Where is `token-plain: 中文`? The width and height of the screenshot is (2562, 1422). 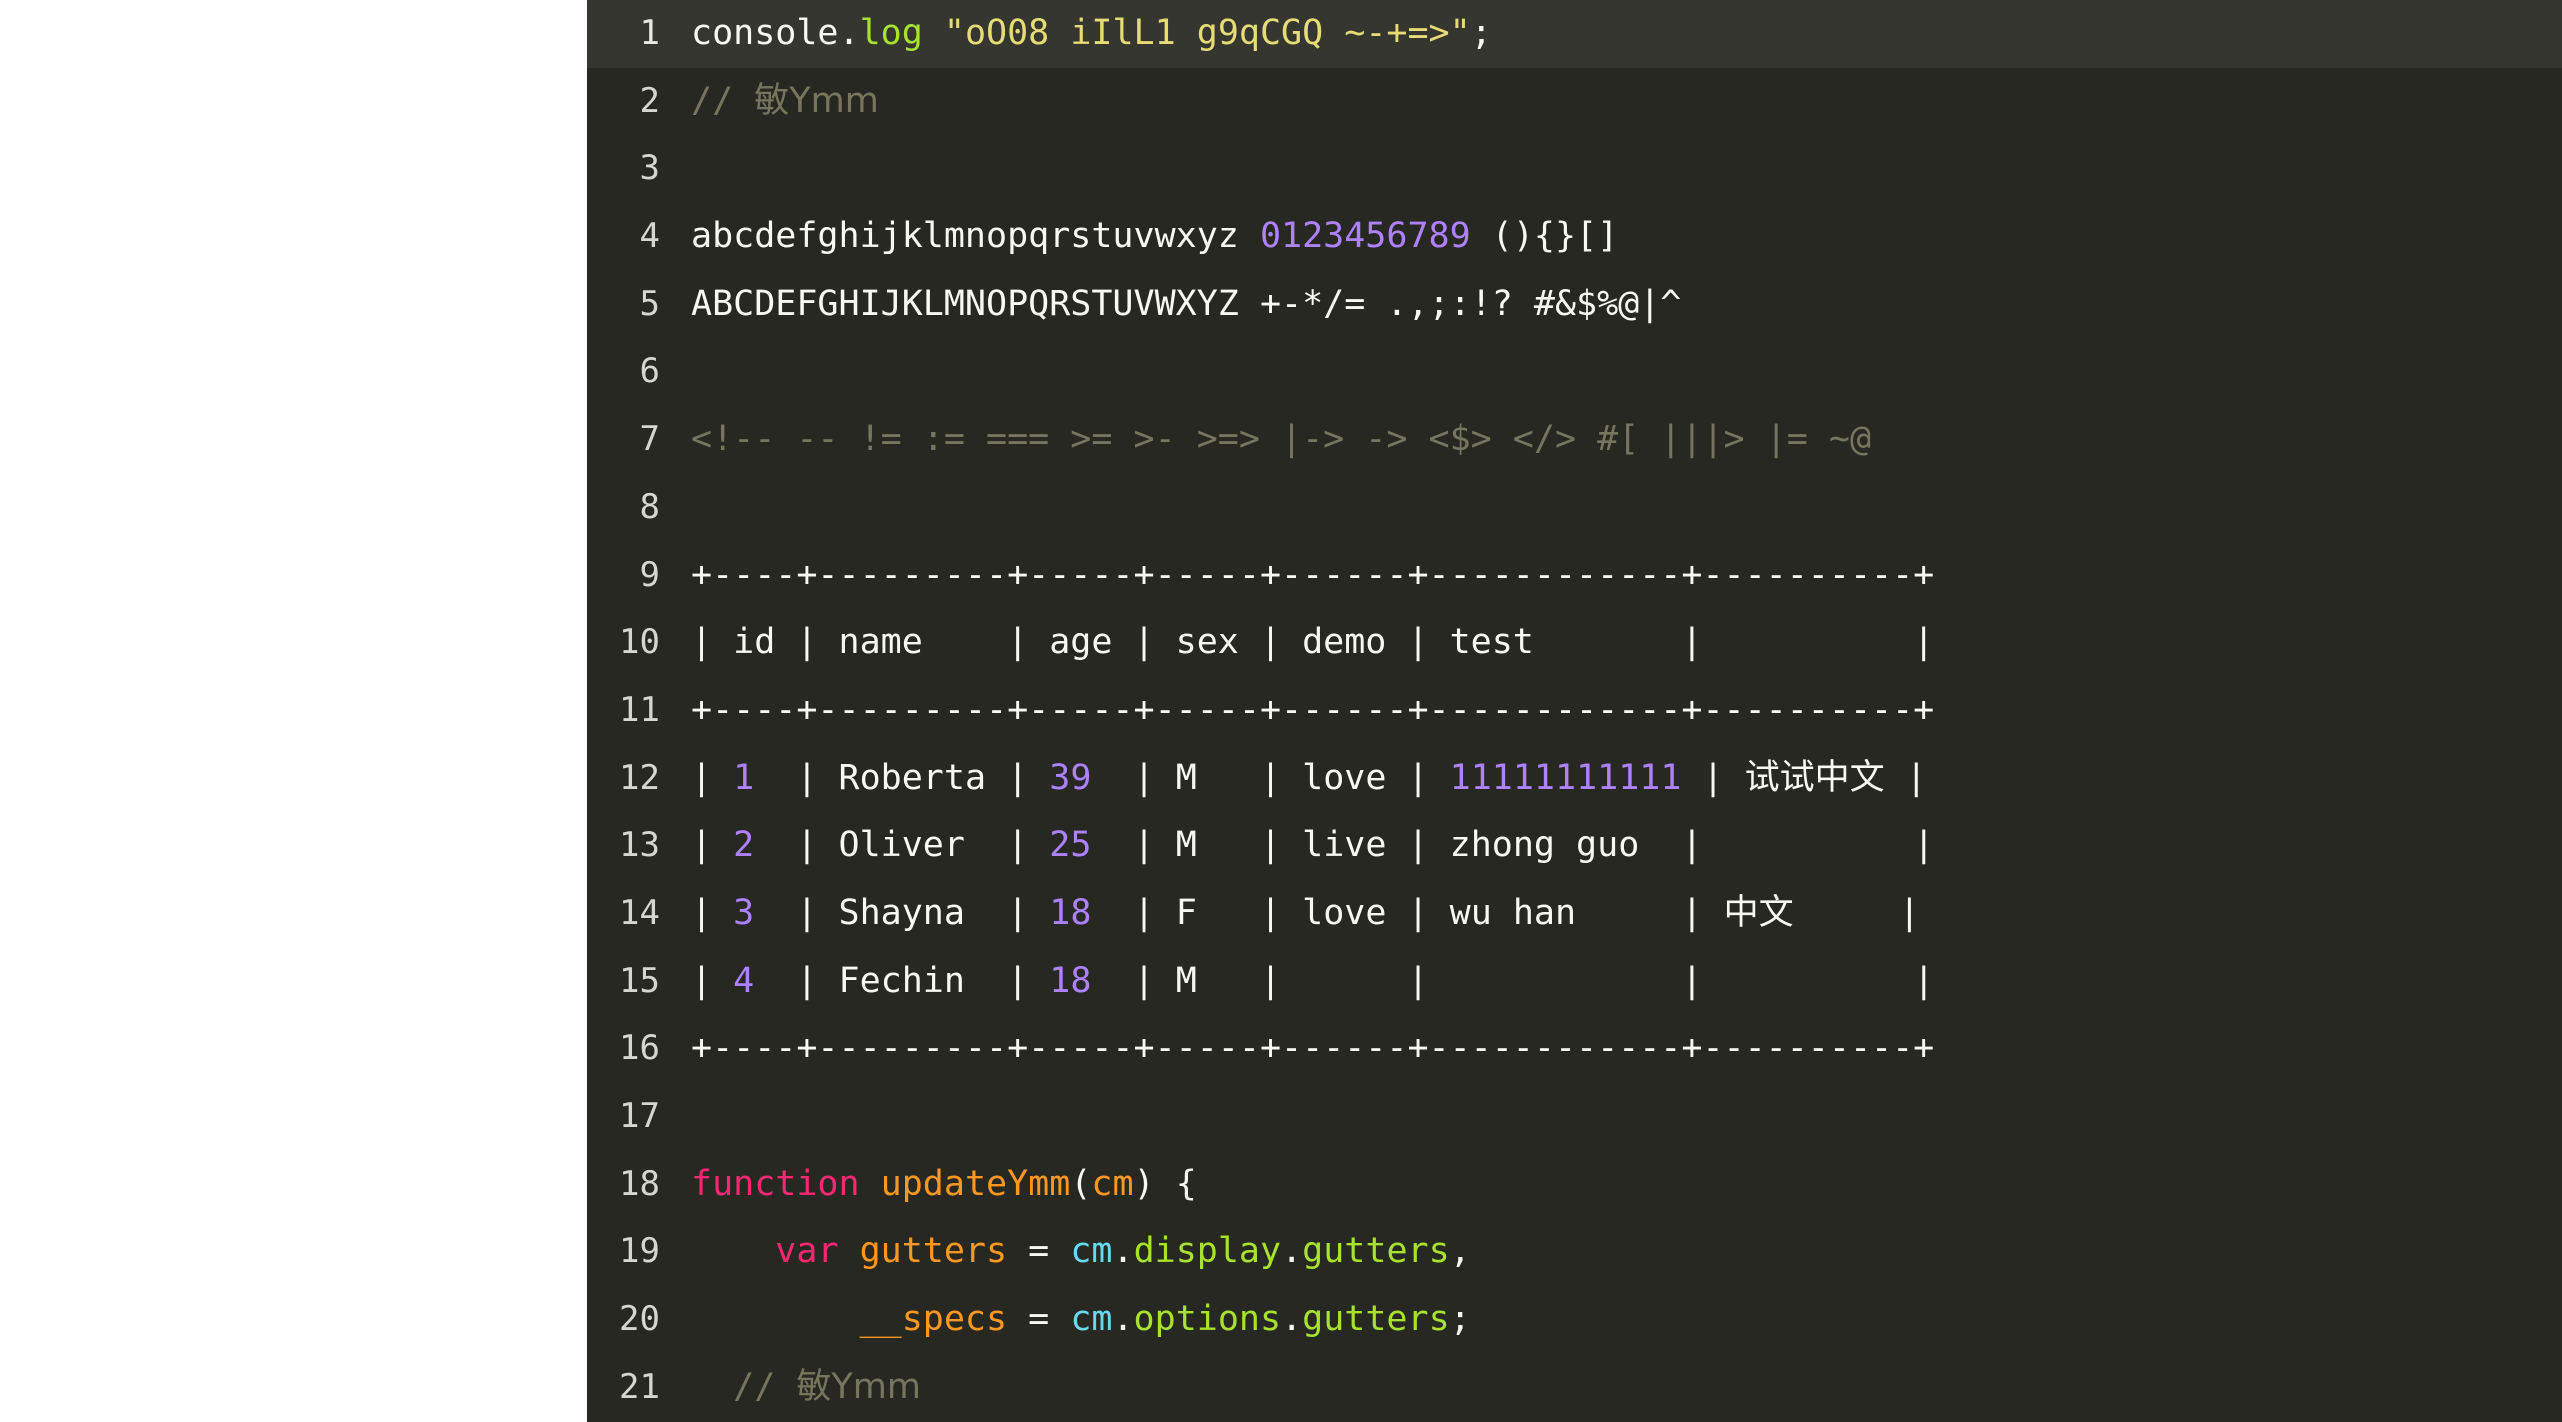 token-plain: 中文 is located at coordinates (1758, 912).